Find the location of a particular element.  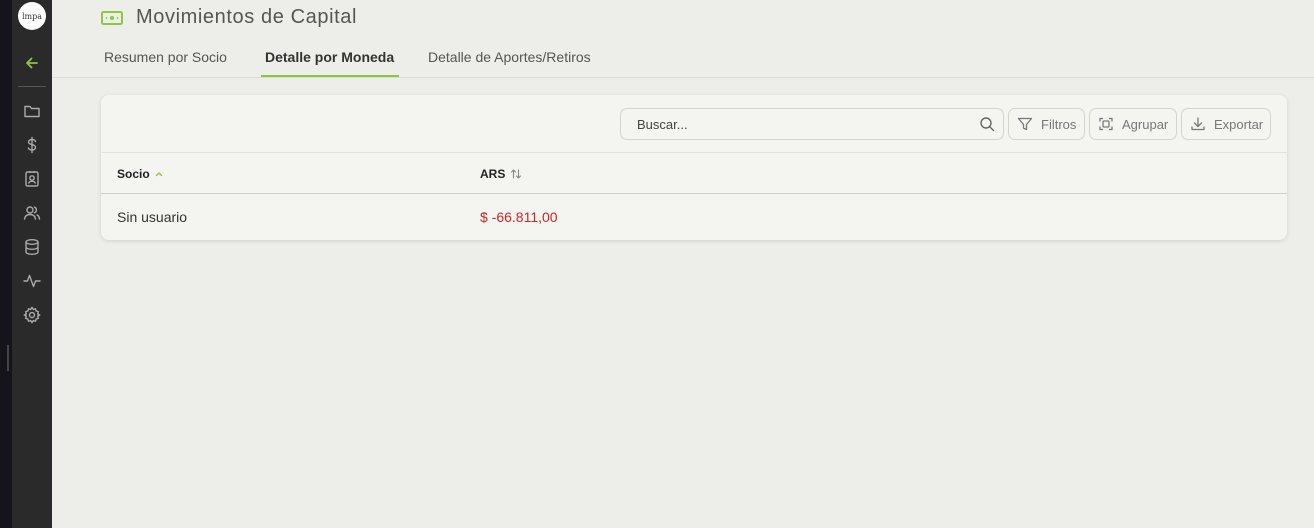

column-label-socio: Socio is located at coordinates (133, 174).